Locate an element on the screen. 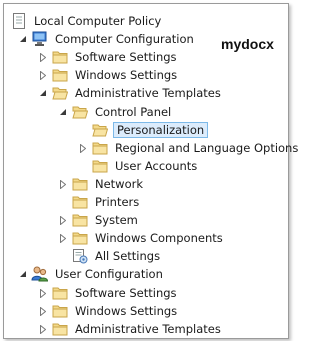 The image size is (320, 341). tree-item-label: All Settings is located at coordinates (128, 256).